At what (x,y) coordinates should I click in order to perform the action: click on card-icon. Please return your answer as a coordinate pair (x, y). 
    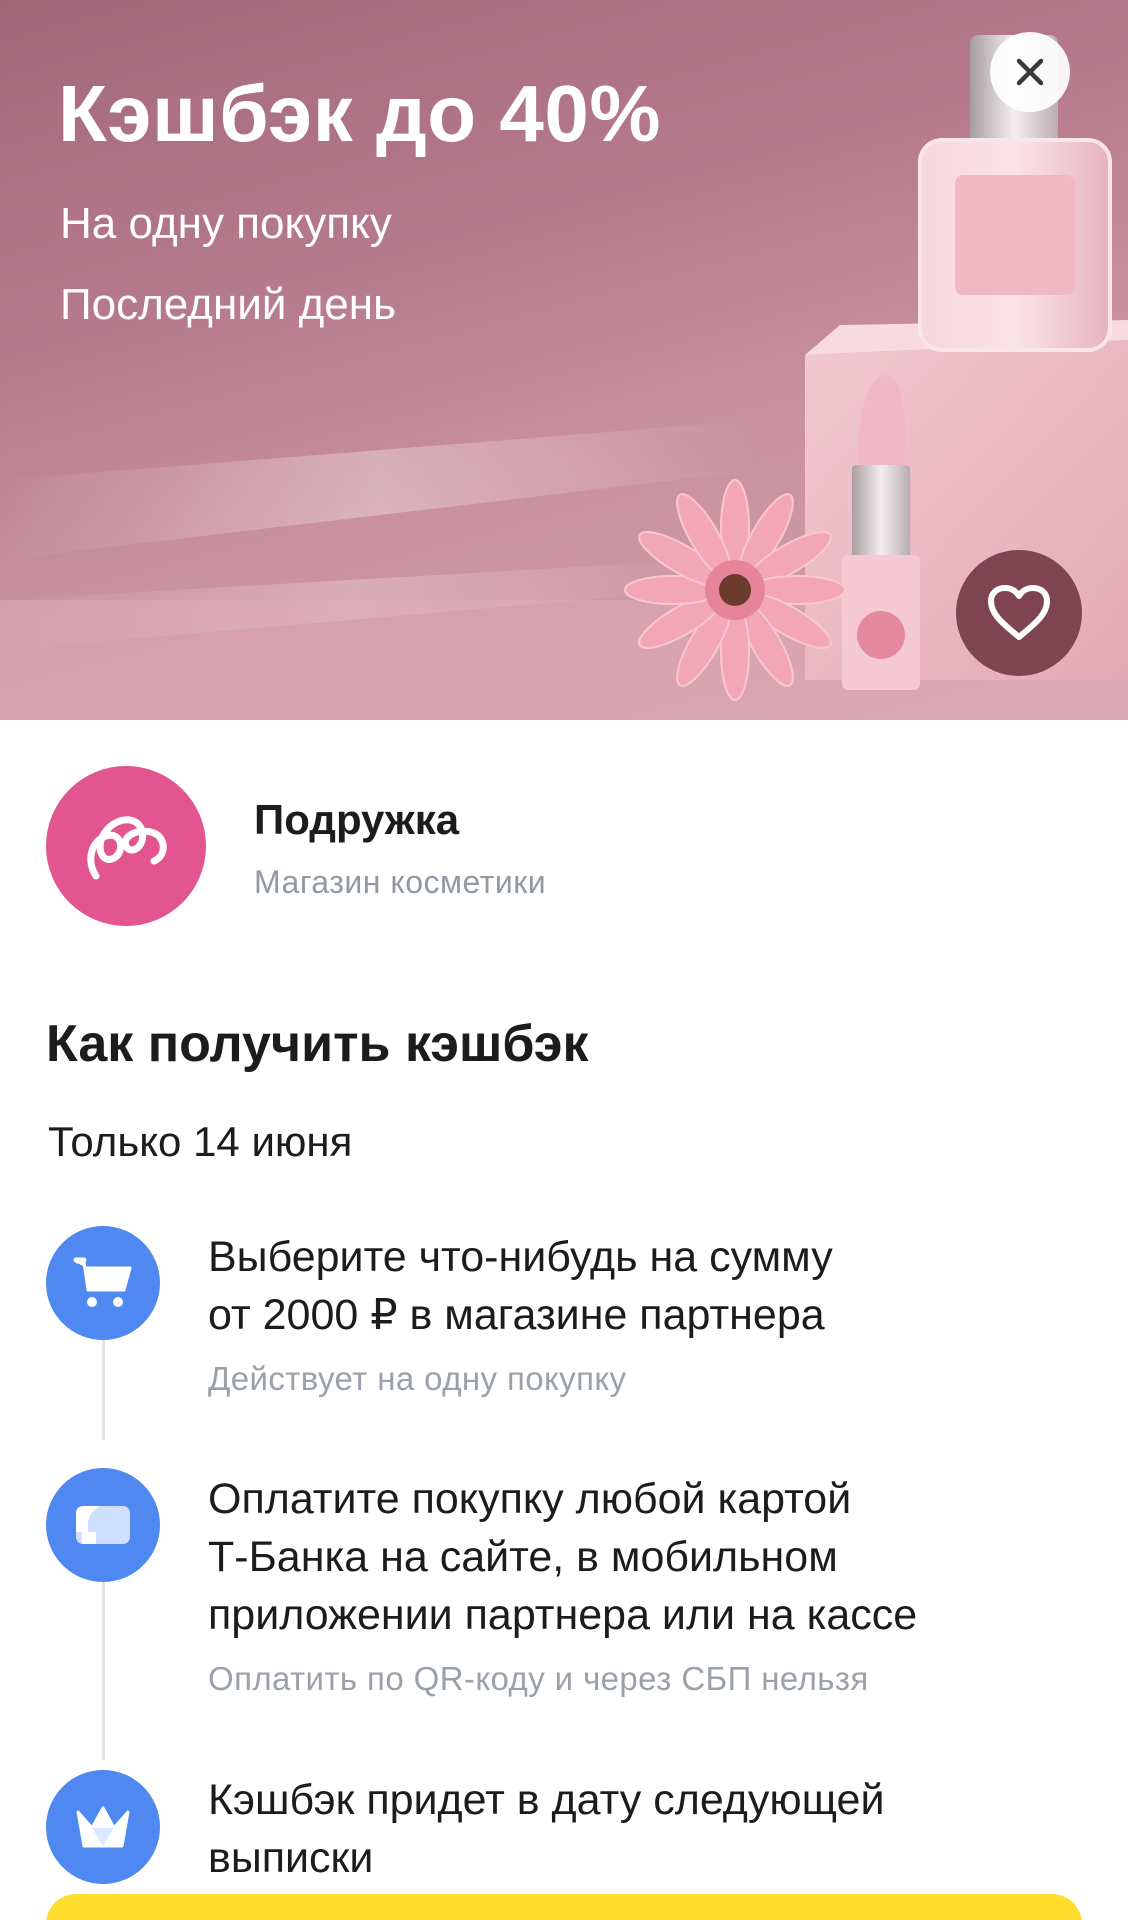
    Looking at the image, I should click on (103, 1525).